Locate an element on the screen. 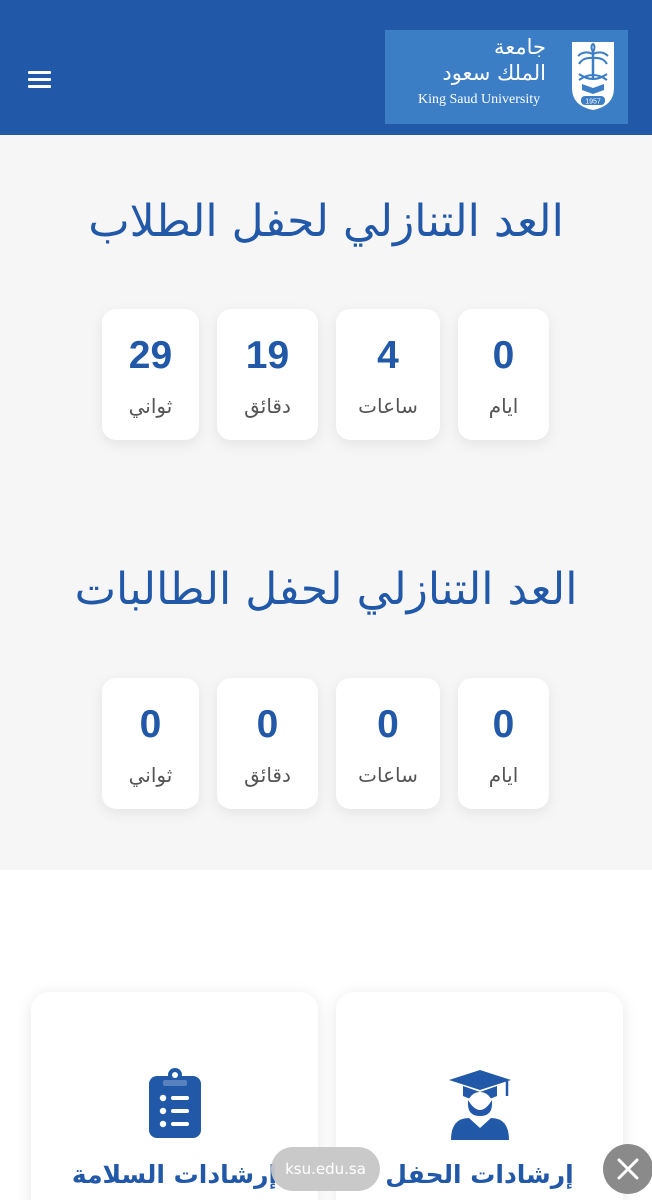 This screenshot has height=1200, width=652. logo-english-name: King Saud University is located at coordinates (479, 99).